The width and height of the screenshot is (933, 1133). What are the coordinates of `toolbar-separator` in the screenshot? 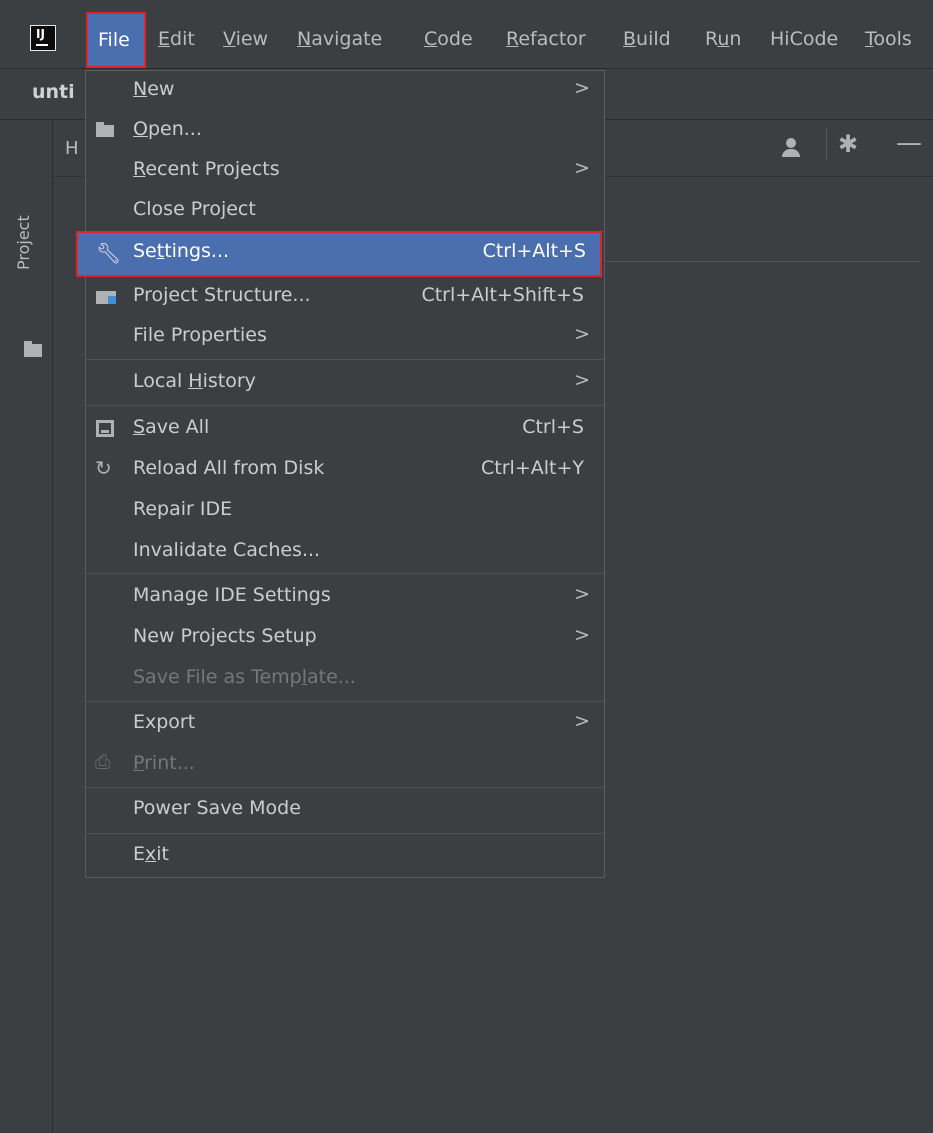 It's located at (826, 144).